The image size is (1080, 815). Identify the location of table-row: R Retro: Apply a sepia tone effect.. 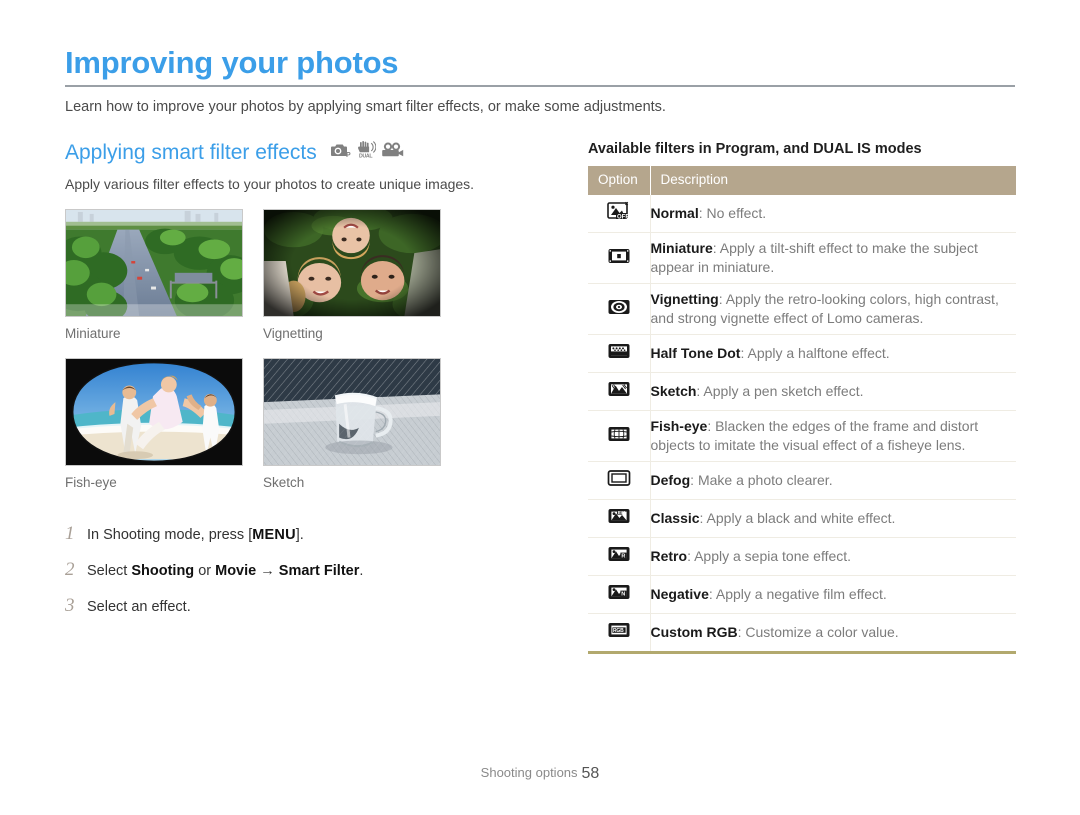
(802, 556).